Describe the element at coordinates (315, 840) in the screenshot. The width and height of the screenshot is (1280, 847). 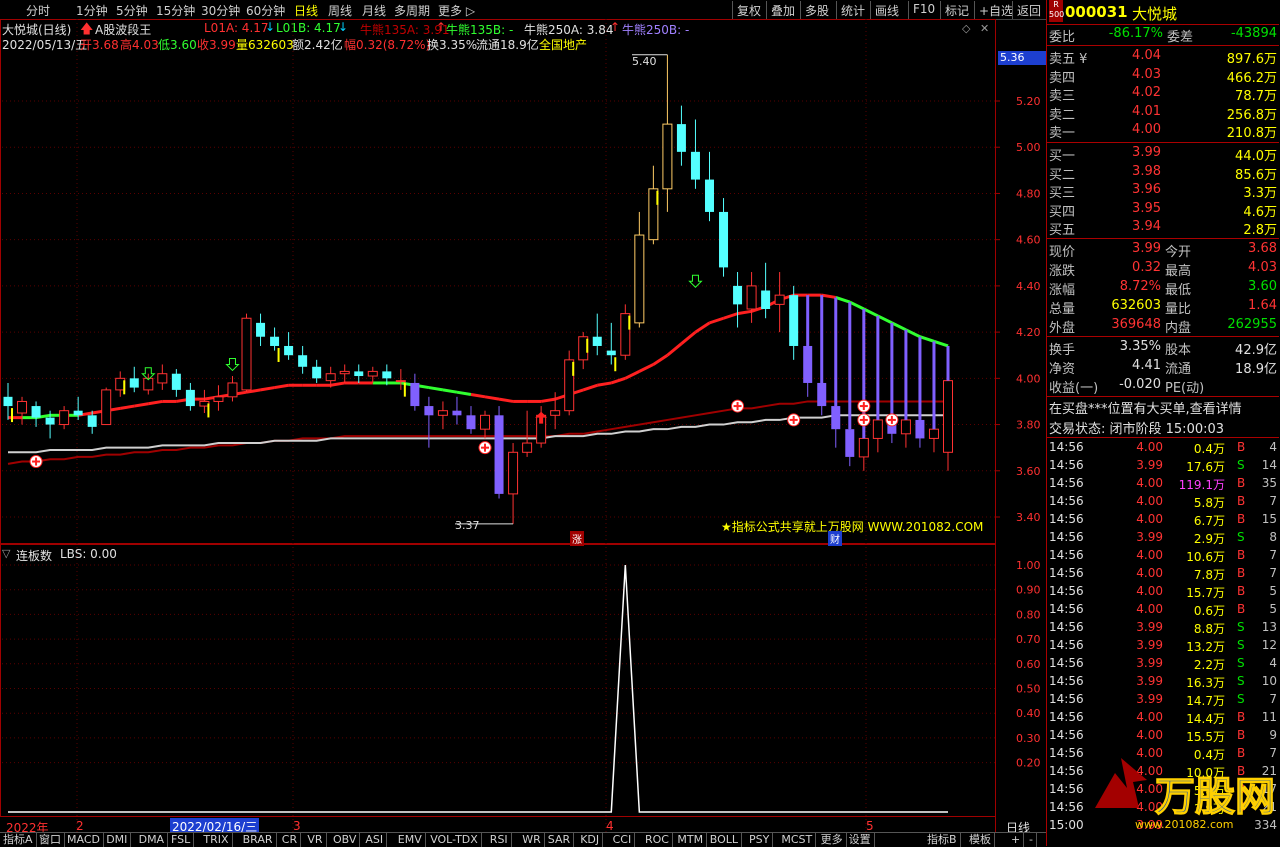
I see `indicator-tab-9: VR` at that location.